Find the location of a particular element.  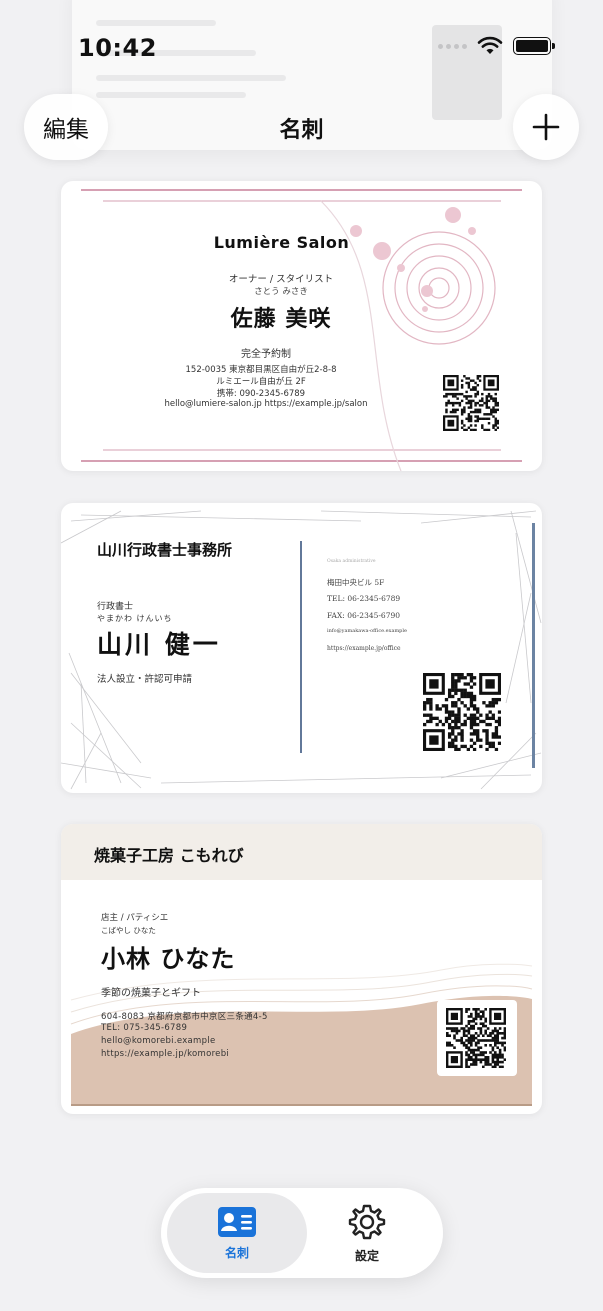

cellular-icon is located at coordinates (452, 46).